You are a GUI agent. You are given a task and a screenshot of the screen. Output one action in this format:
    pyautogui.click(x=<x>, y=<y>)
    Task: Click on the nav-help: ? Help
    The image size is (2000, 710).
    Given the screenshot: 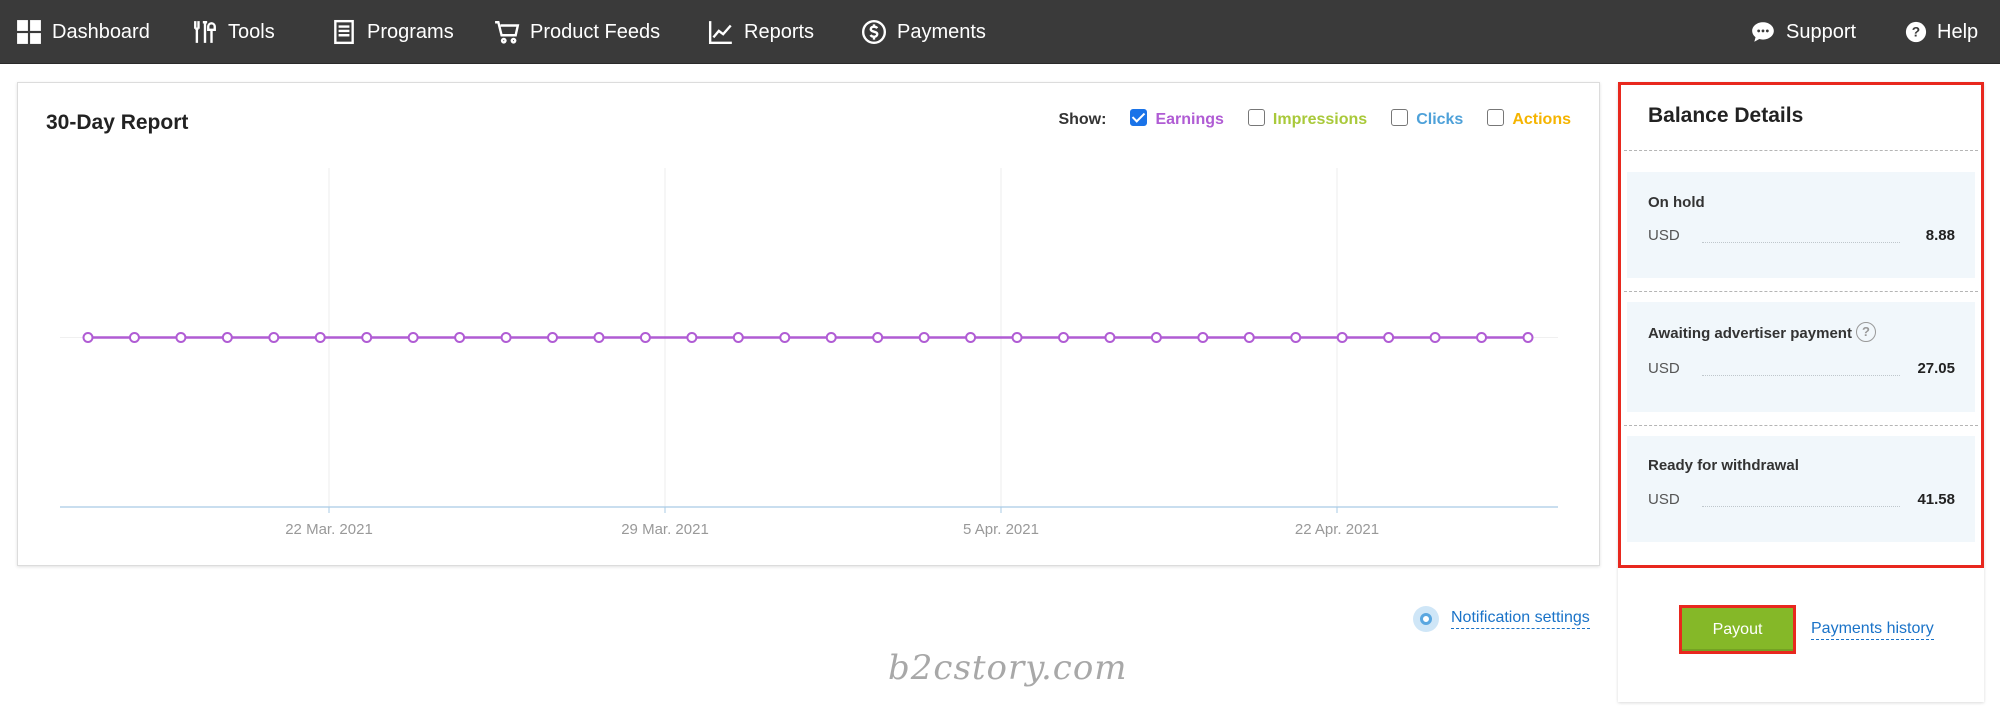 What is the action you would take?
    pyautogui.click(x=1941, y=32)
    